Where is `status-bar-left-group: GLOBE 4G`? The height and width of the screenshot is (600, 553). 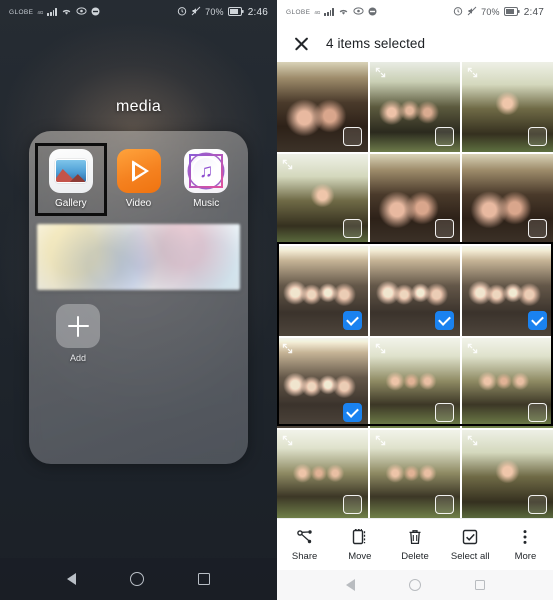 status-bar-left-group: GLOBE 4G is located at coordinates (54, 12).